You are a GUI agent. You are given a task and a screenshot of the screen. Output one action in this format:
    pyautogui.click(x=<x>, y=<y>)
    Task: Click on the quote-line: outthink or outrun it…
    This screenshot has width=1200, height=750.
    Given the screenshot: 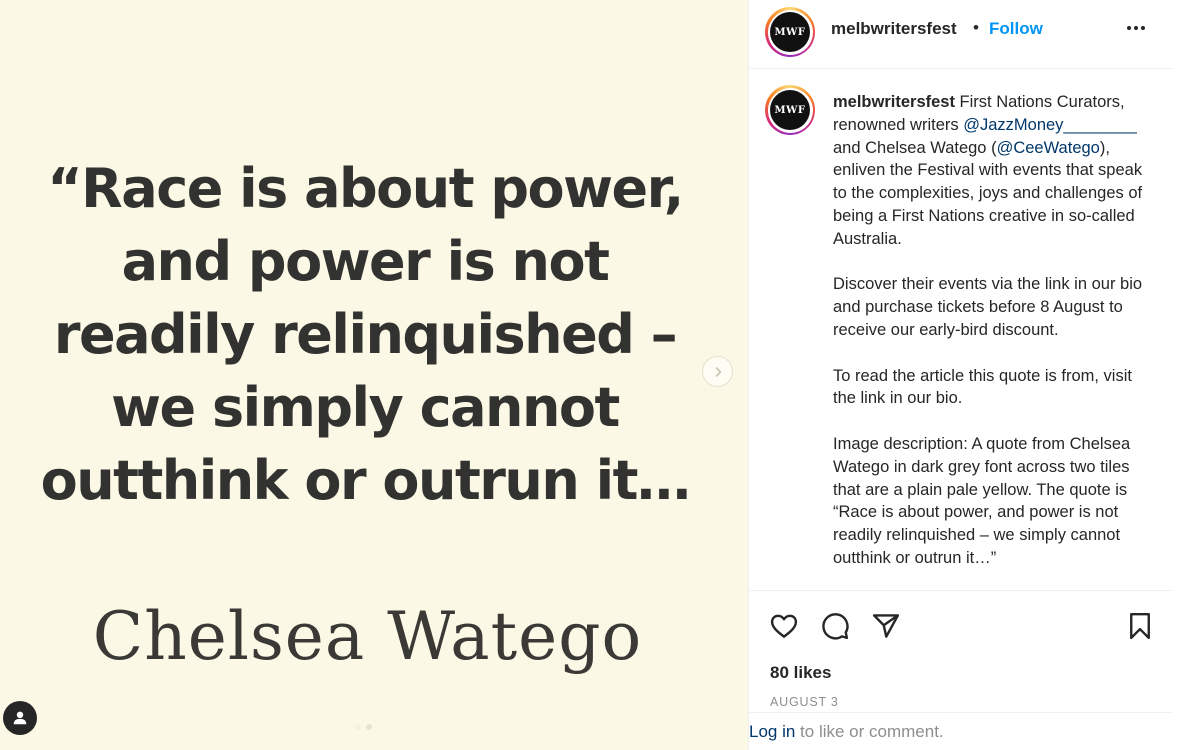 What is the action you would take?
    pyautogui.click(x=365, y=480)
    